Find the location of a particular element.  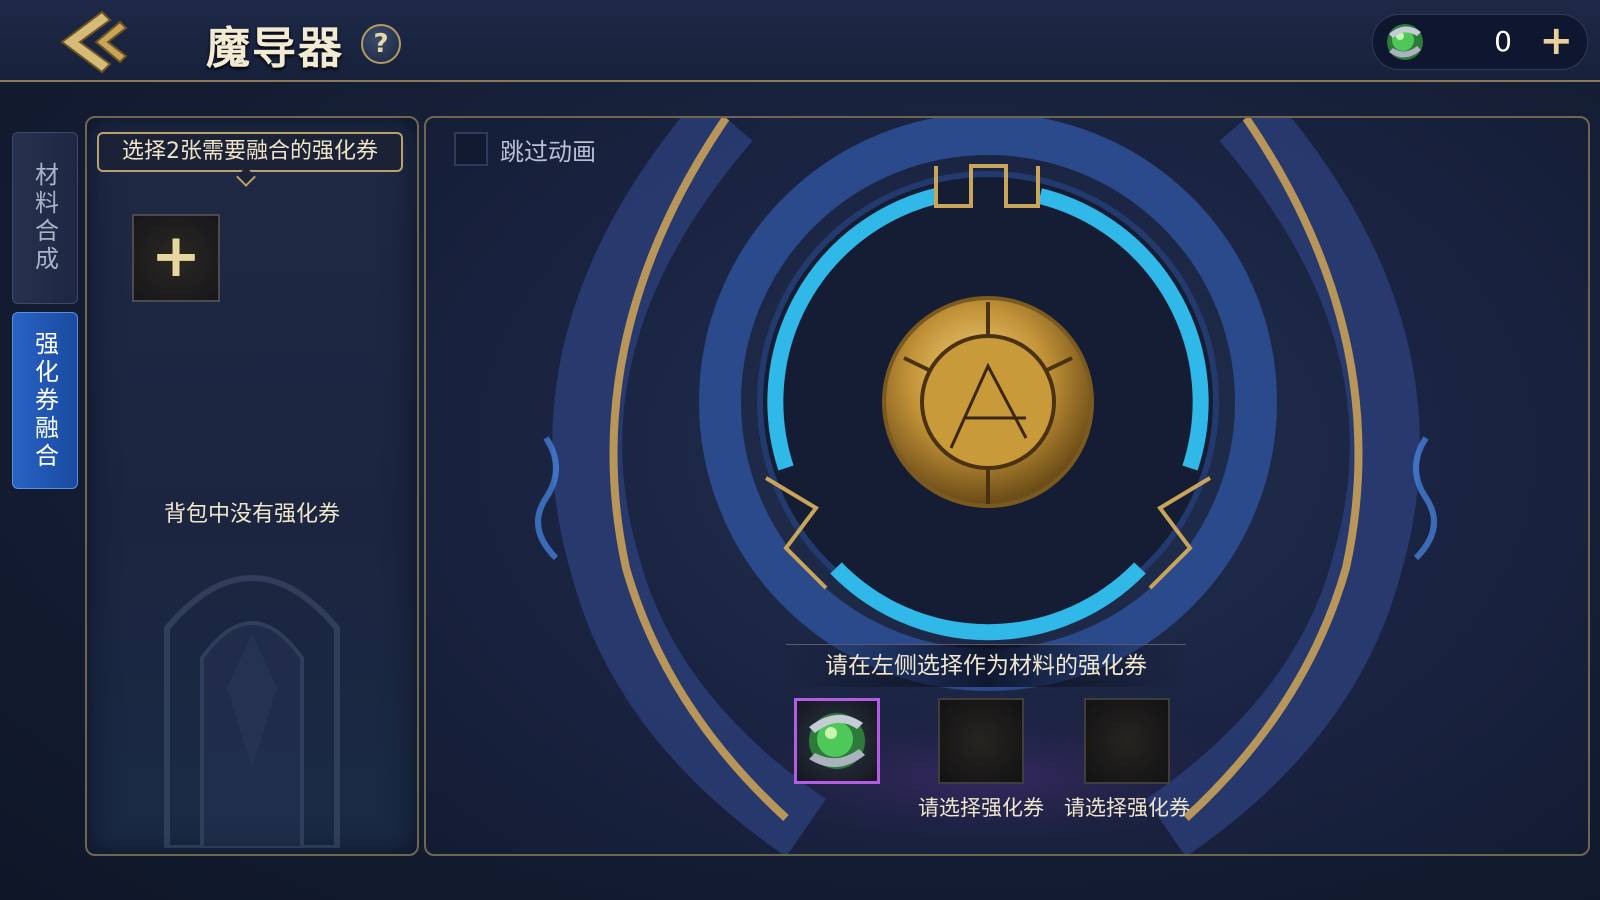

slot-2-label: 请选择强化券 is located at coordinates (981, 808).